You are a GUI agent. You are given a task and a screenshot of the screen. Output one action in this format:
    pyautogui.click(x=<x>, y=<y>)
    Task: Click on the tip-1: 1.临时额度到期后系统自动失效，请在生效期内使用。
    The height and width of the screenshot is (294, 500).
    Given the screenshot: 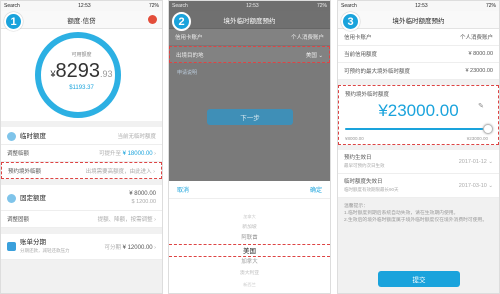 What is the action you would take?
    pyautogui.click(x=401, y=213)
    